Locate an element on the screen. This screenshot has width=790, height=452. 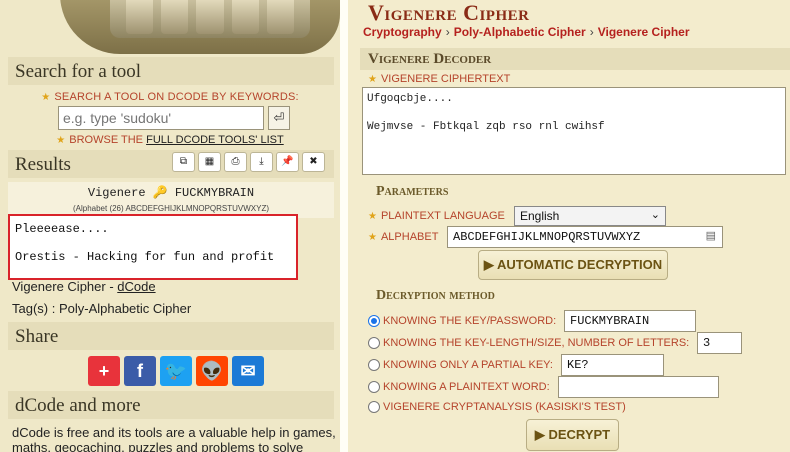
copy-icon: ⧉ is located at coordinates (183, 162).